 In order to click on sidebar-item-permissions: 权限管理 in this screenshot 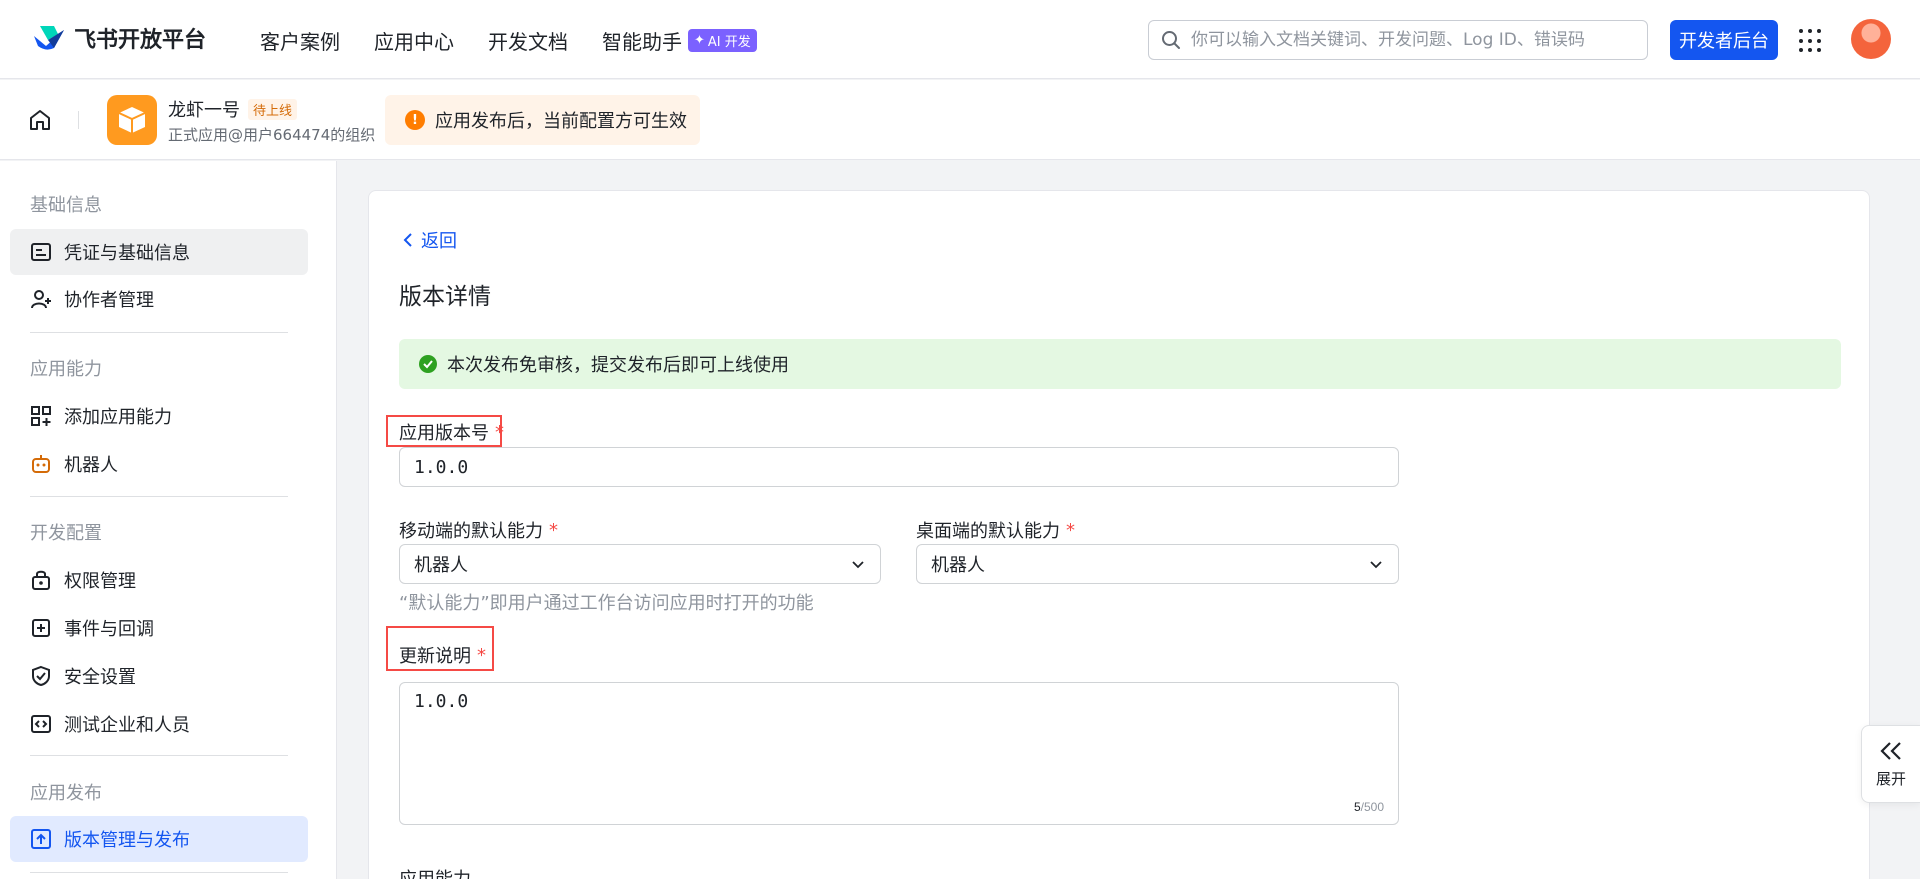, I will do `click(159, 580)`.